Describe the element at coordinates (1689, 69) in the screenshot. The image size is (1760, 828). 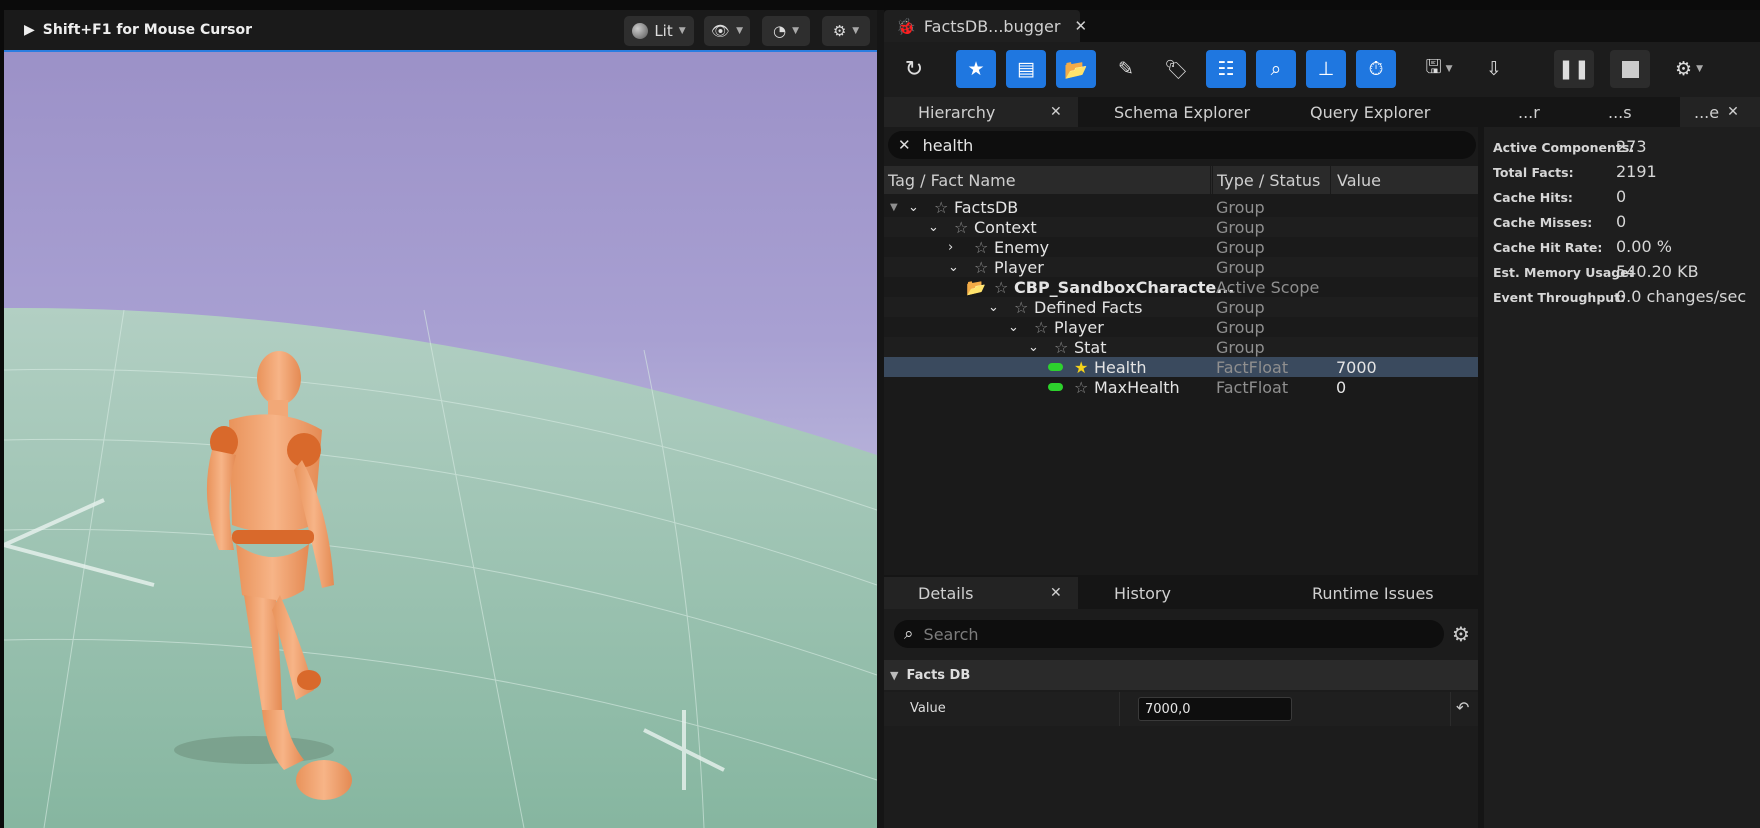
I see `settings-button: ⚙ ▼` at that location.